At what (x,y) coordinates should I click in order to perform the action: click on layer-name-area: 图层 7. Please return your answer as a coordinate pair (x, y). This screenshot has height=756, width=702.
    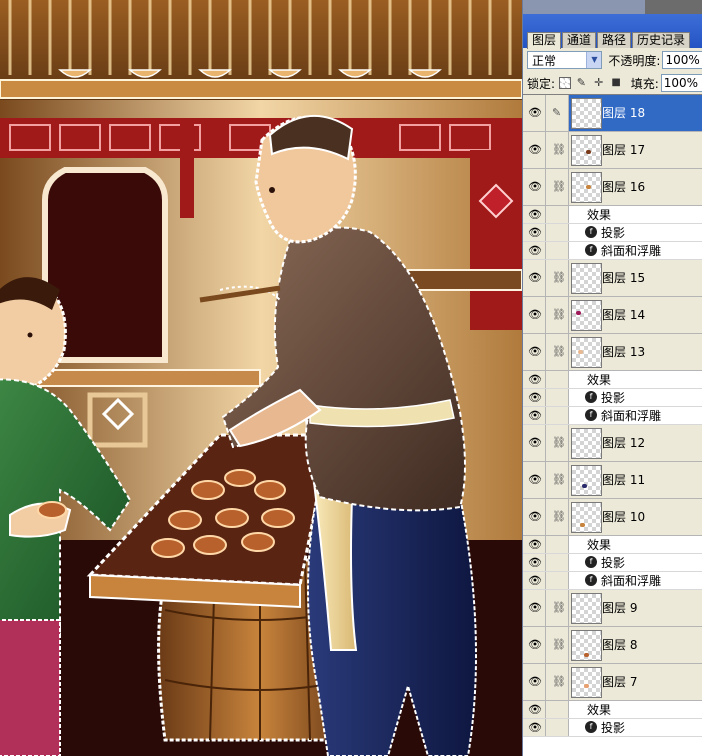
    Looking at the image, I should click on (635, 682).